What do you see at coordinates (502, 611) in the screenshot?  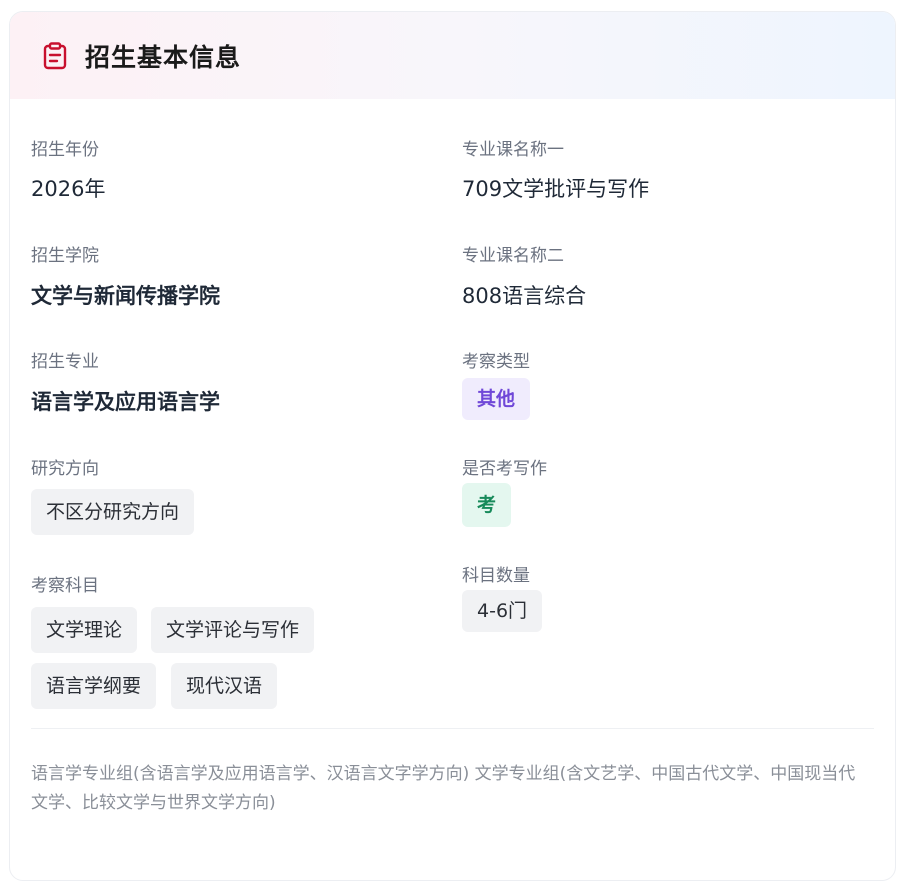 I see `subject-count-tag: 4-6门` at bounding box center [502, 611].